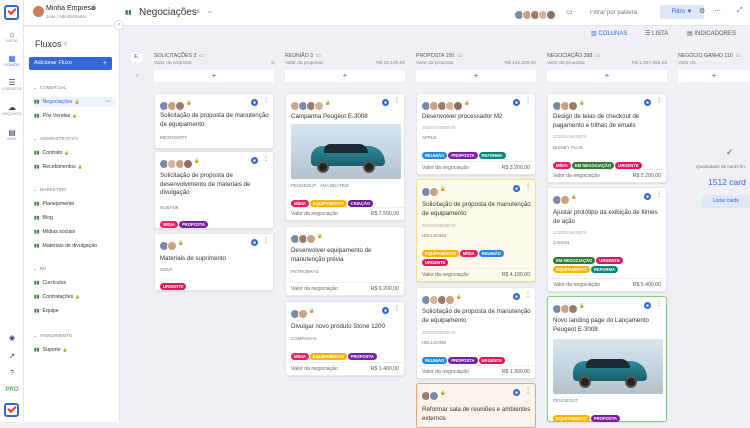  I want to click on title-tools-icon: ⇅ ⚏, so click(205, 12).